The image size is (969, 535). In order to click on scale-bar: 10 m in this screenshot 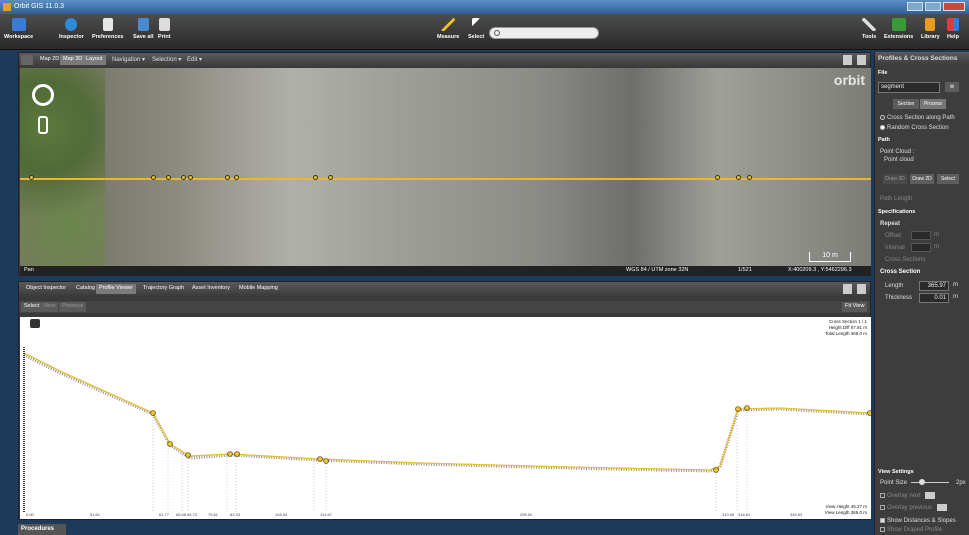, I will do `click(830, 257)`.